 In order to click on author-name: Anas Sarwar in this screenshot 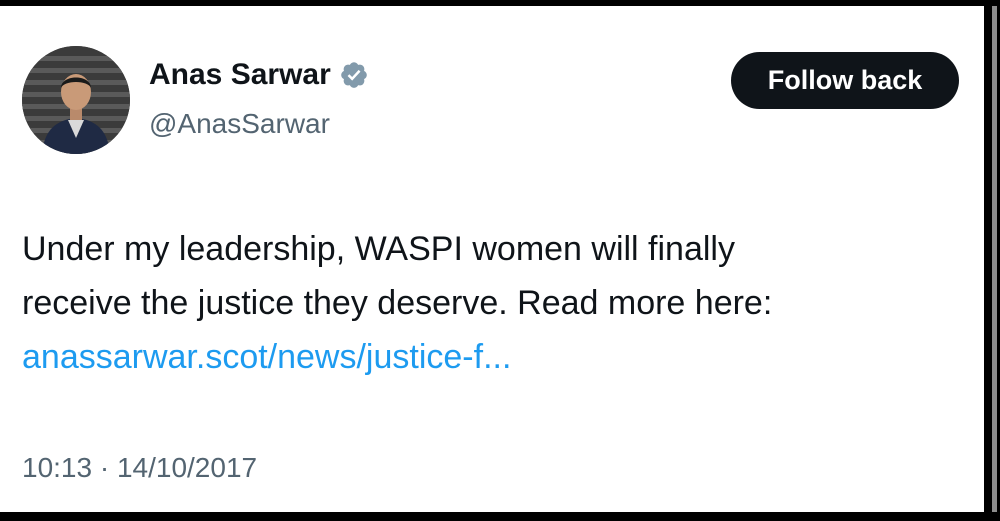, I will do `click(259, 75)`.